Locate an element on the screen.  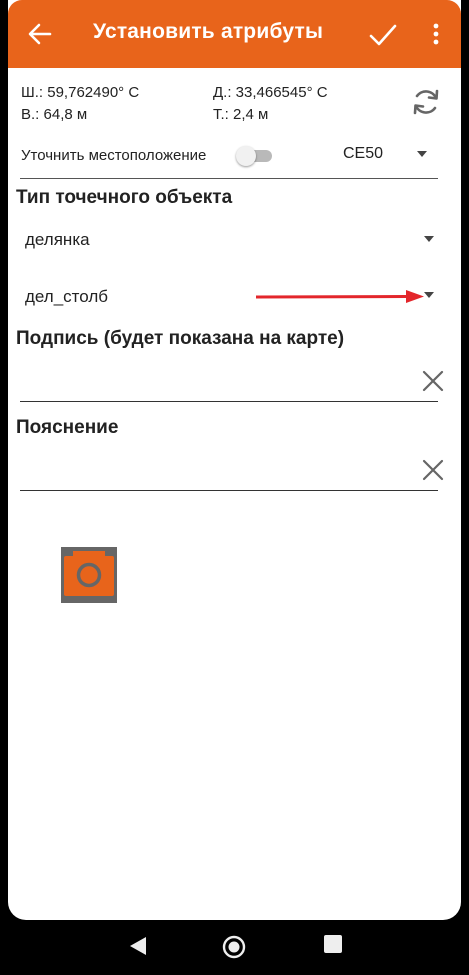
refine-location-toggle is located at coordinates (254, 156).